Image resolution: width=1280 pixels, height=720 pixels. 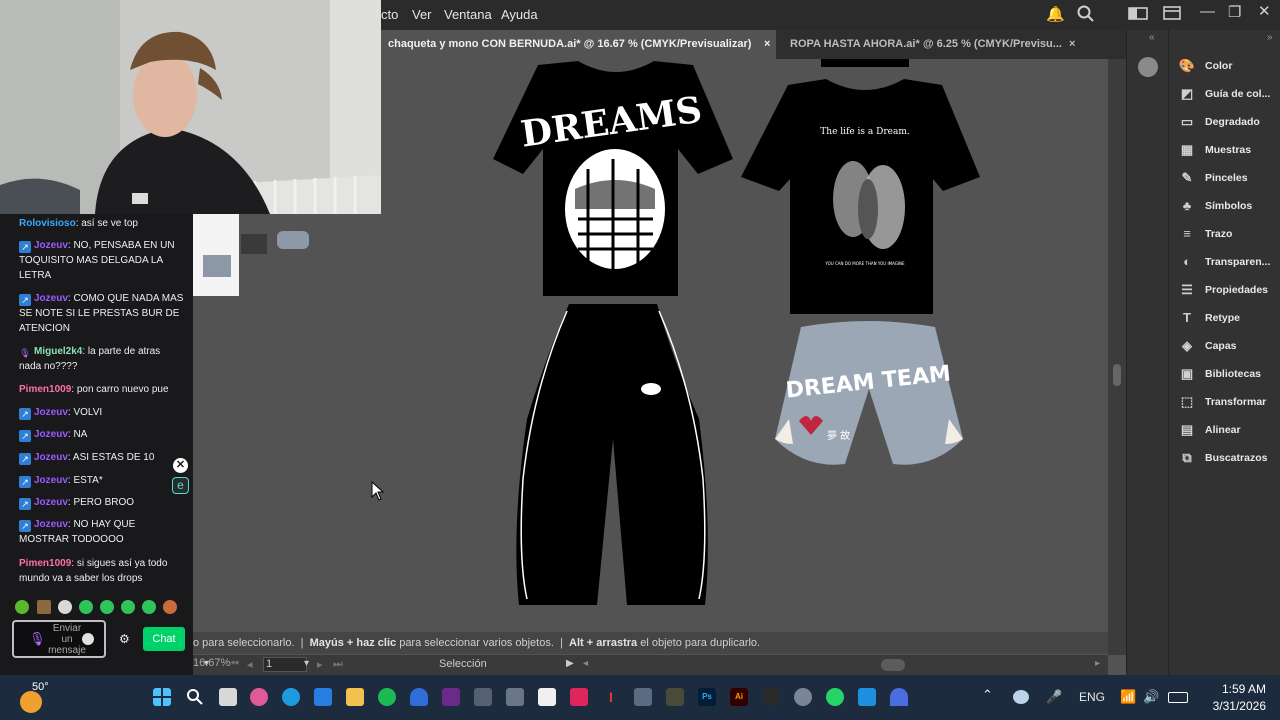 I want to click on panel-item-bibliotecas: ▣ Bibliotecas, so click(x=1227, y=374).